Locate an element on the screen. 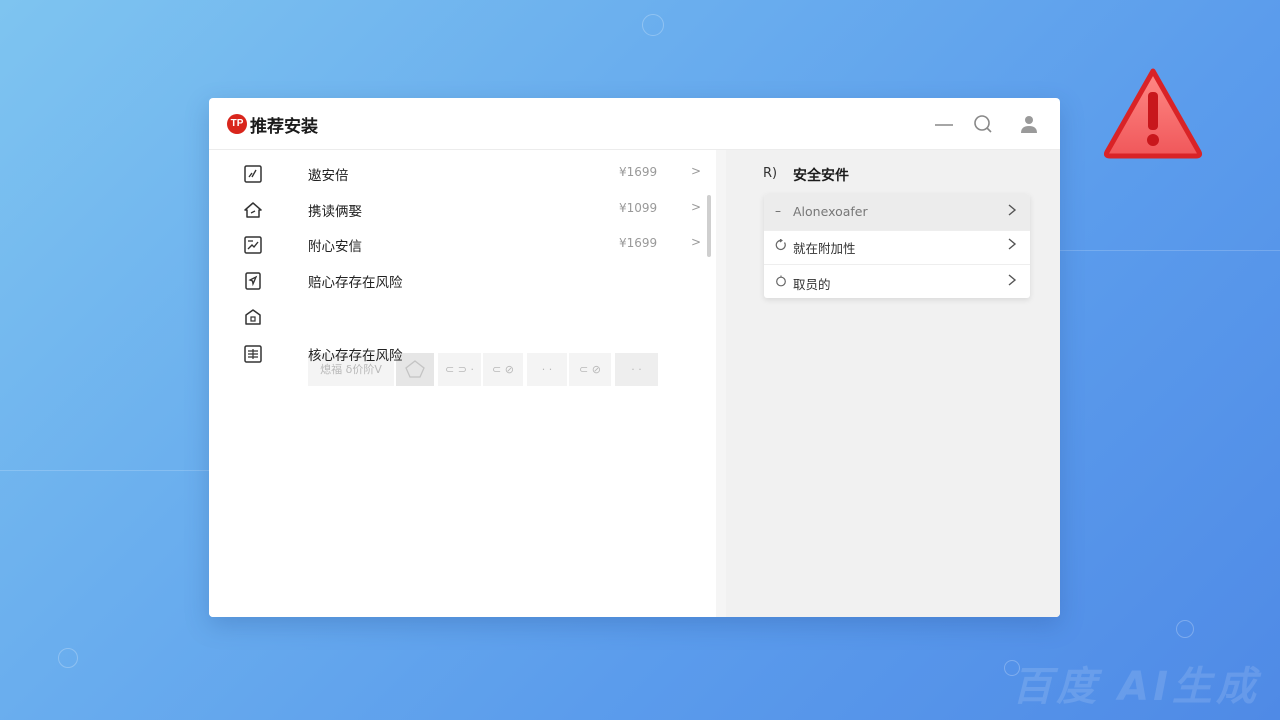 This screenshot has height=720, width=1280. home-icon is located at coordinates (253, 210).